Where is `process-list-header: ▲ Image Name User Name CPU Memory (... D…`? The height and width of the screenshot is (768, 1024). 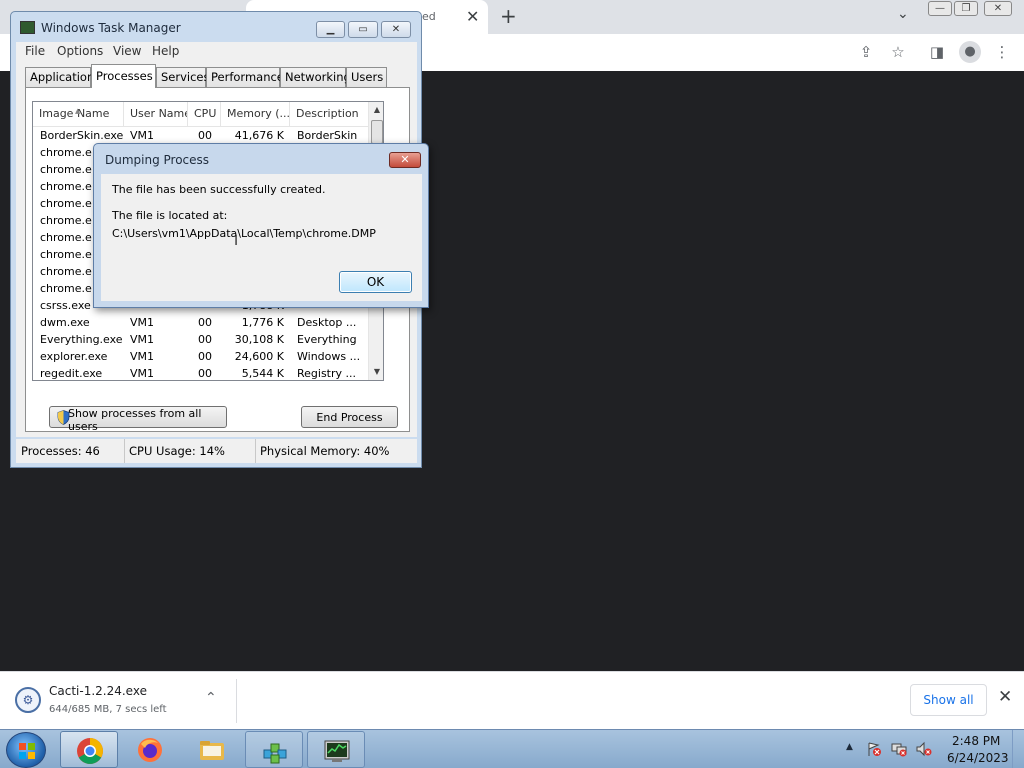 process-list-header: ▲ Image Name User Name CPU Memory (... D… is located at coordinates (201, 114).